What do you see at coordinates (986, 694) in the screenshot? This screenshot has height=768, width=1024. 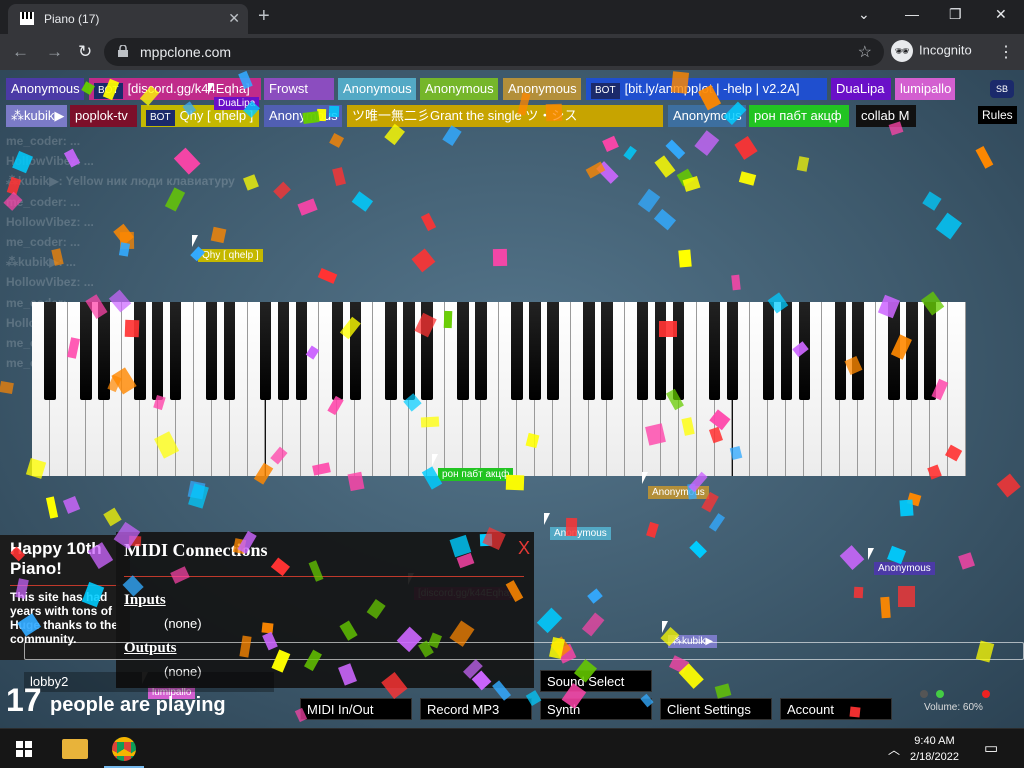 I see `record-indicator-icon` at bounding box center [986, 694].